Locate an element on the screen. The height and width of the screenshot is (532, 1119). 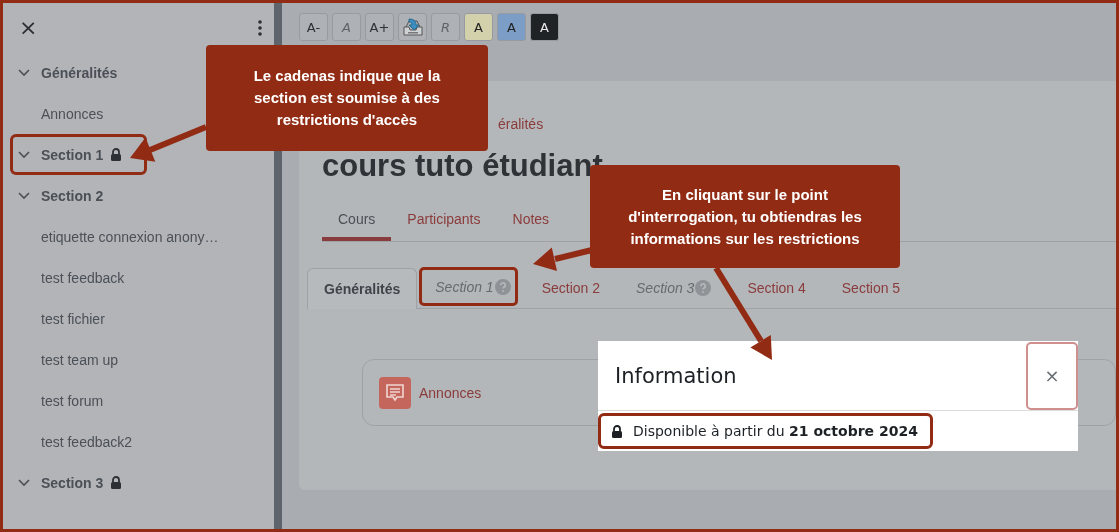
section-tab: Section 4 is located at coordinates (776, 288).